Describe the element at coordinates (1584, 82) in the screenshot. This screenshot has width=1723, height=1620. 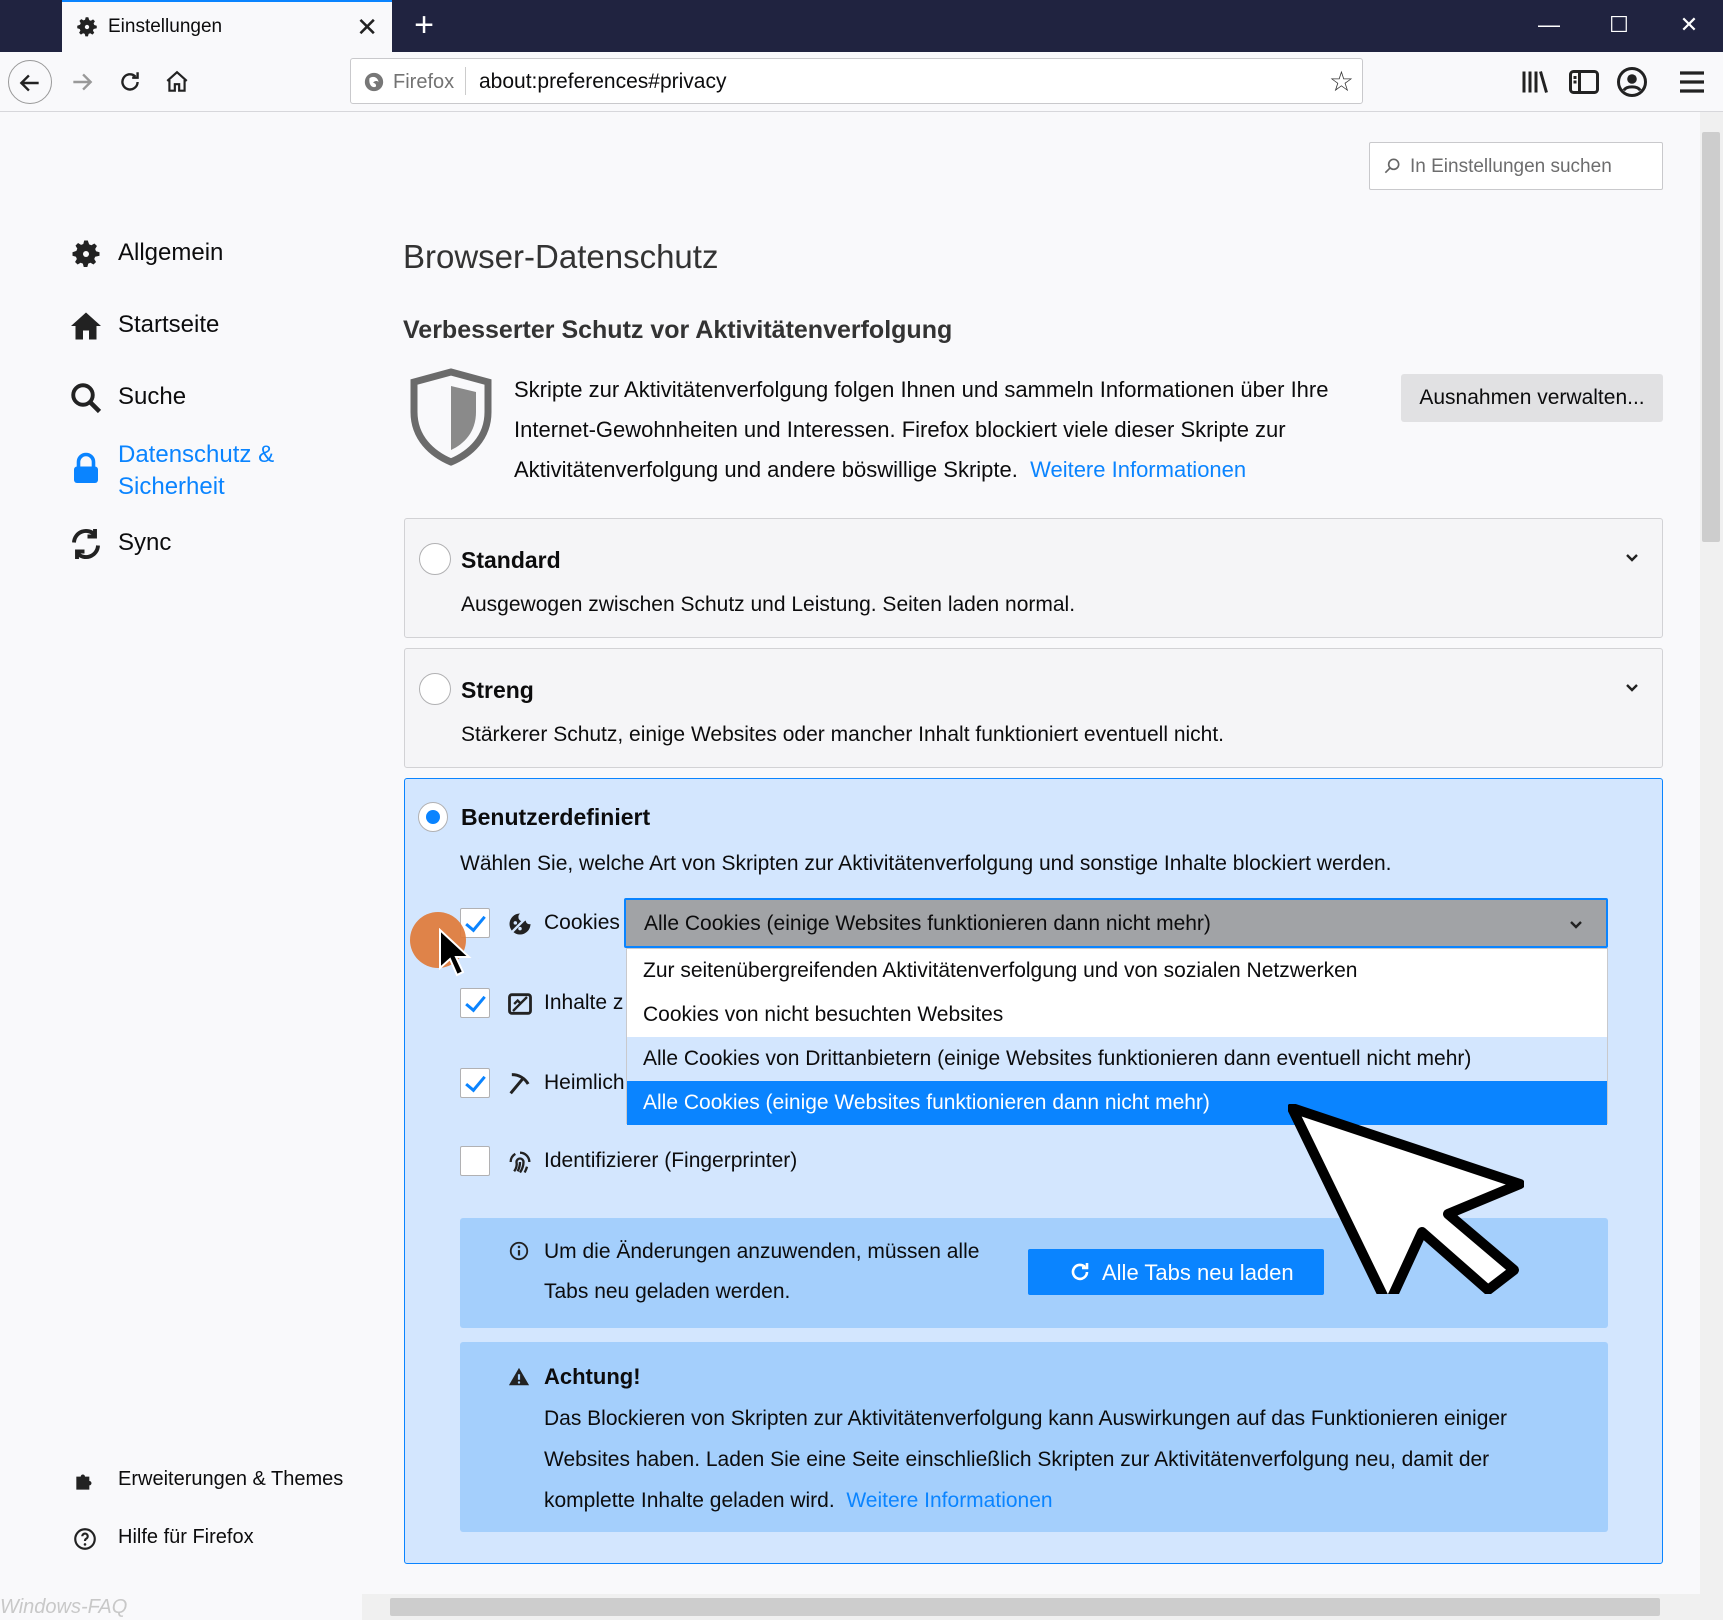
I see `sidebar-icon` at that location.